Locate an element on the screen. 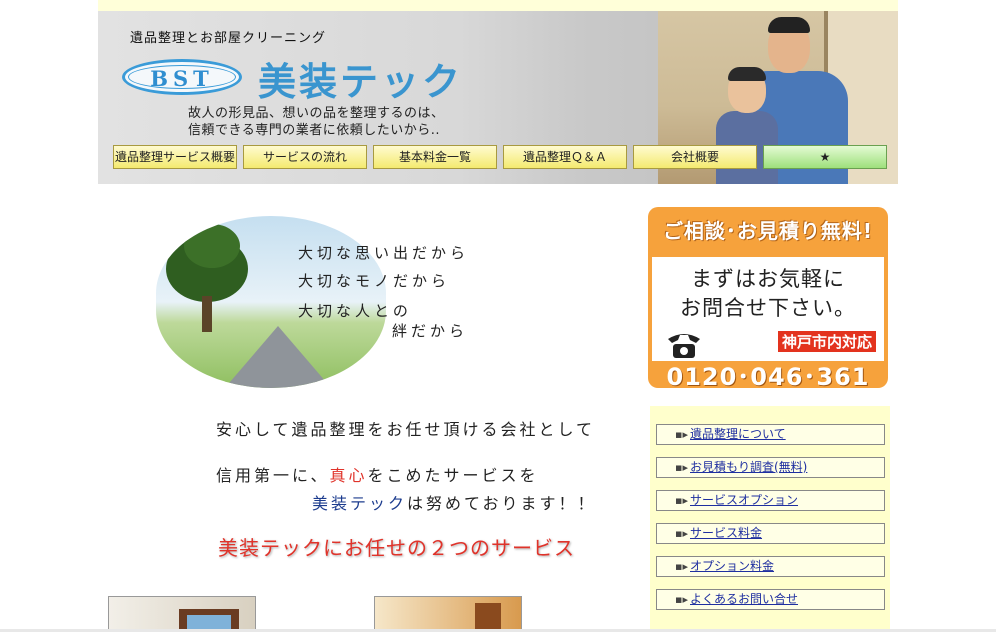 The height and width of the screenshot is (632, 996). side-menu-item: ▪▸ オプション料金 is located at coordinates (770, 566).